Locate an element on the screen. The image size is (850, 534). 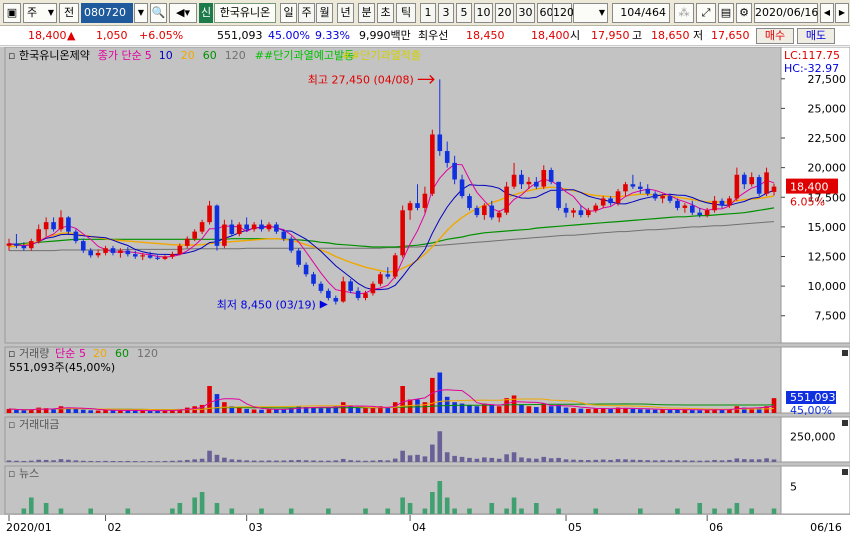
period-minute: 분 is located at coordinates (366, 13).